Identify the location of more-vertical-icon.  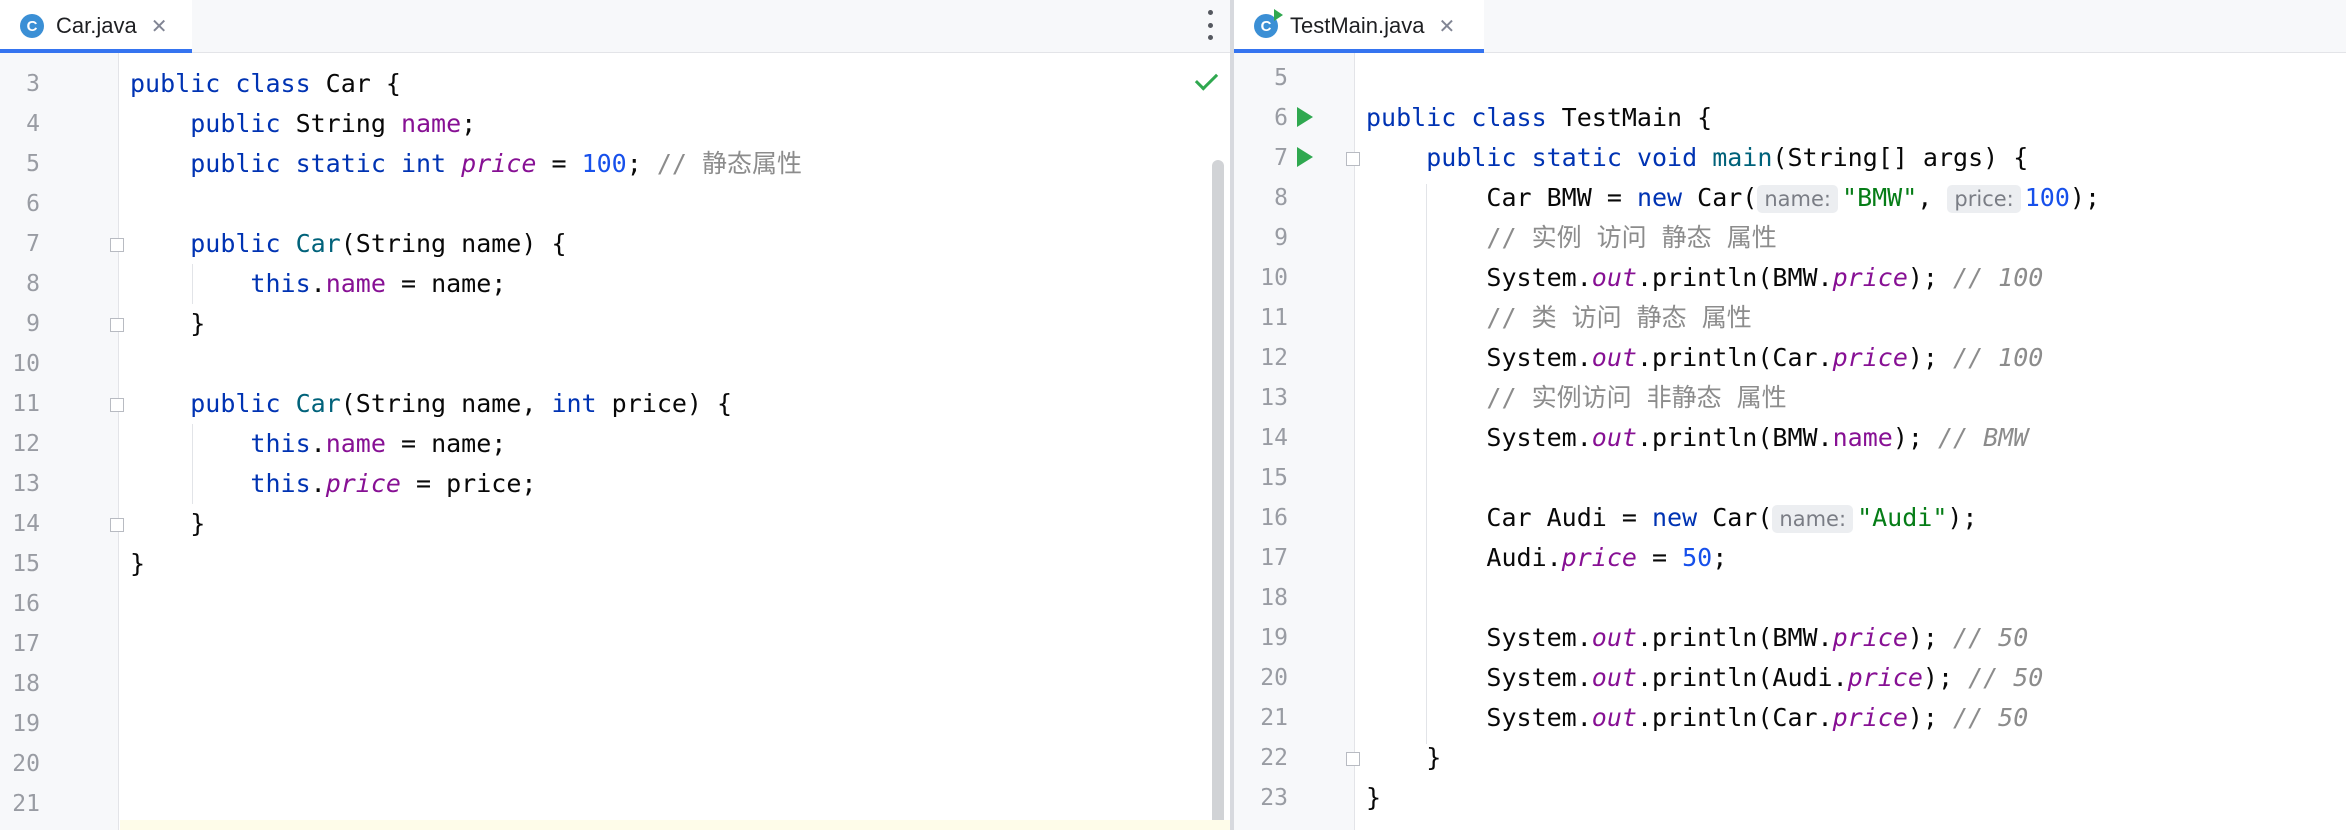
(1210, 25).